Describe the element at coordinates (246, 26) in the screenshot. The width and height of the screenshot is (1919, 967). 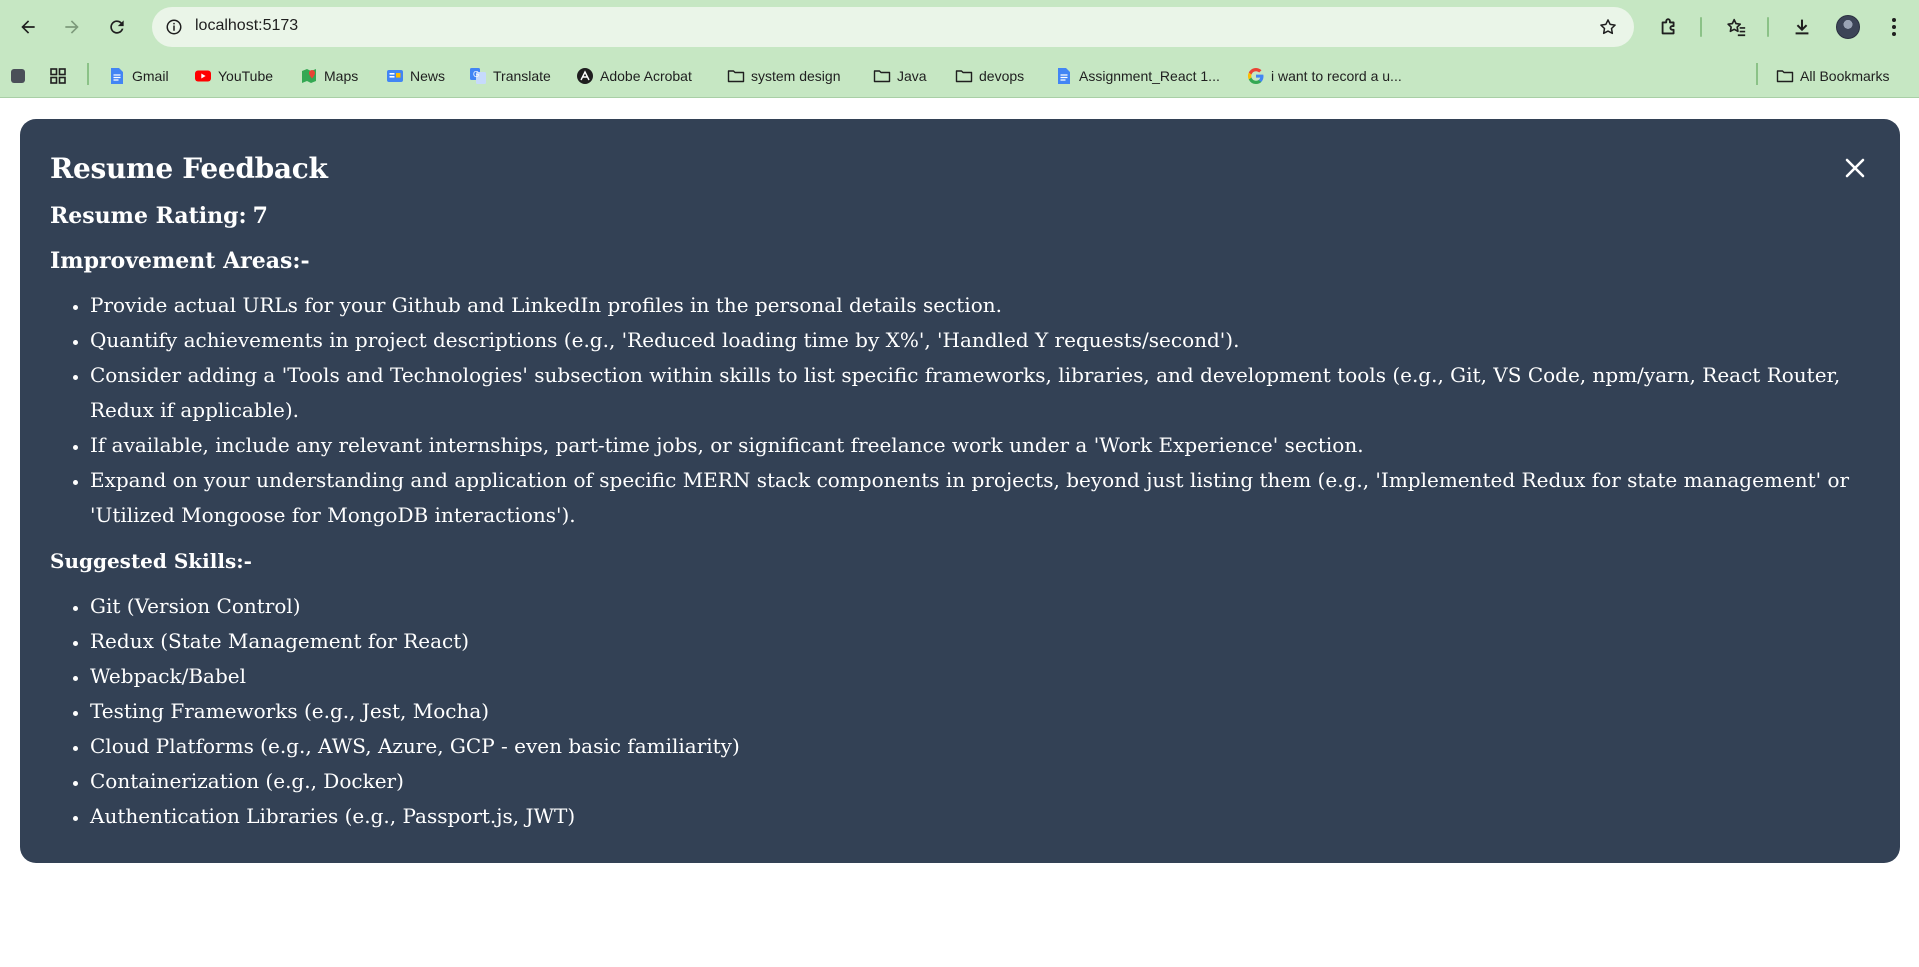
I see `url-text: localhost:5173` at that location.